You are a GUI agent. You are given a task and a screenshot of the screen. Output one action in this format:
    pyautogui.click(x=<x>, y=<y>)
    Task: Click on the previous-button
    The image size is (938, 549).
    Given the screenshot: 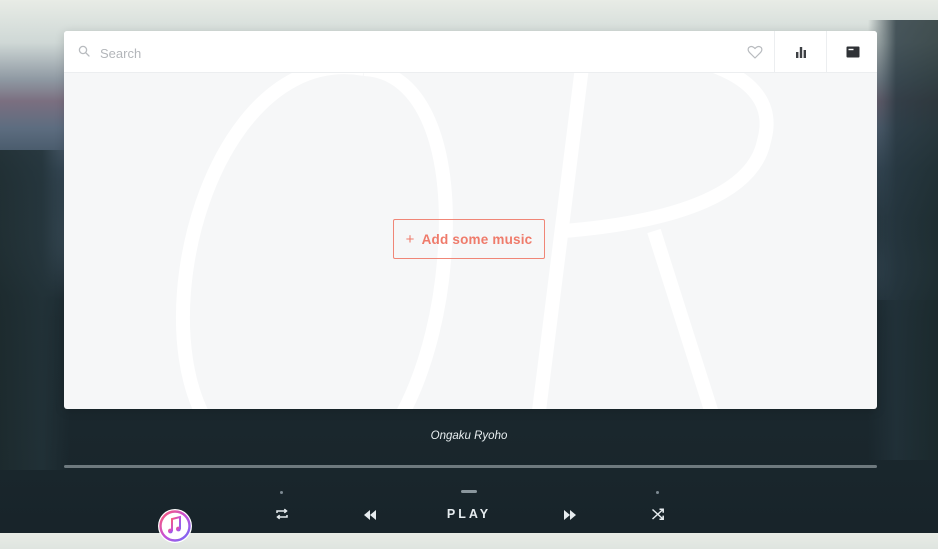 What is the action you would take?
    pyautogui.click(x=370, y=515)
    